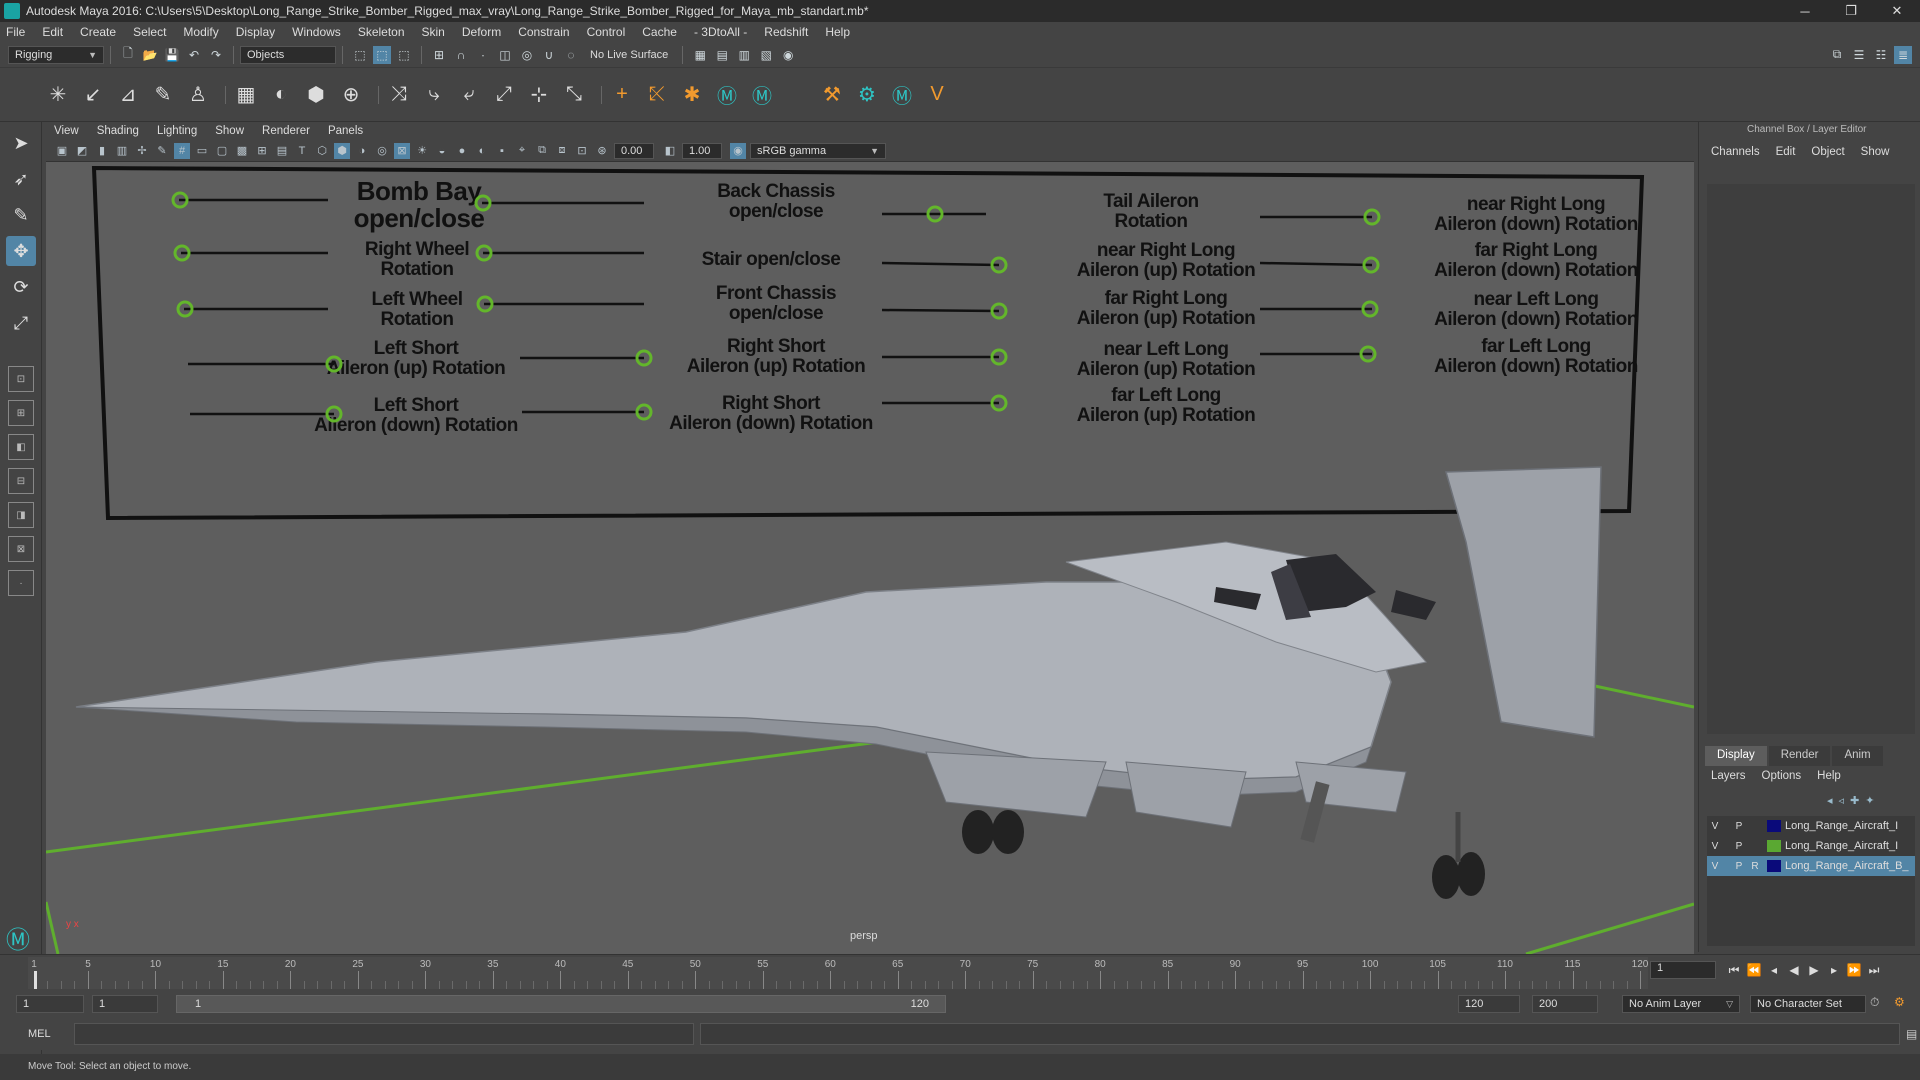 The image size is (1920, 1080). I want to click on current-time-marker, so click(35, 980).